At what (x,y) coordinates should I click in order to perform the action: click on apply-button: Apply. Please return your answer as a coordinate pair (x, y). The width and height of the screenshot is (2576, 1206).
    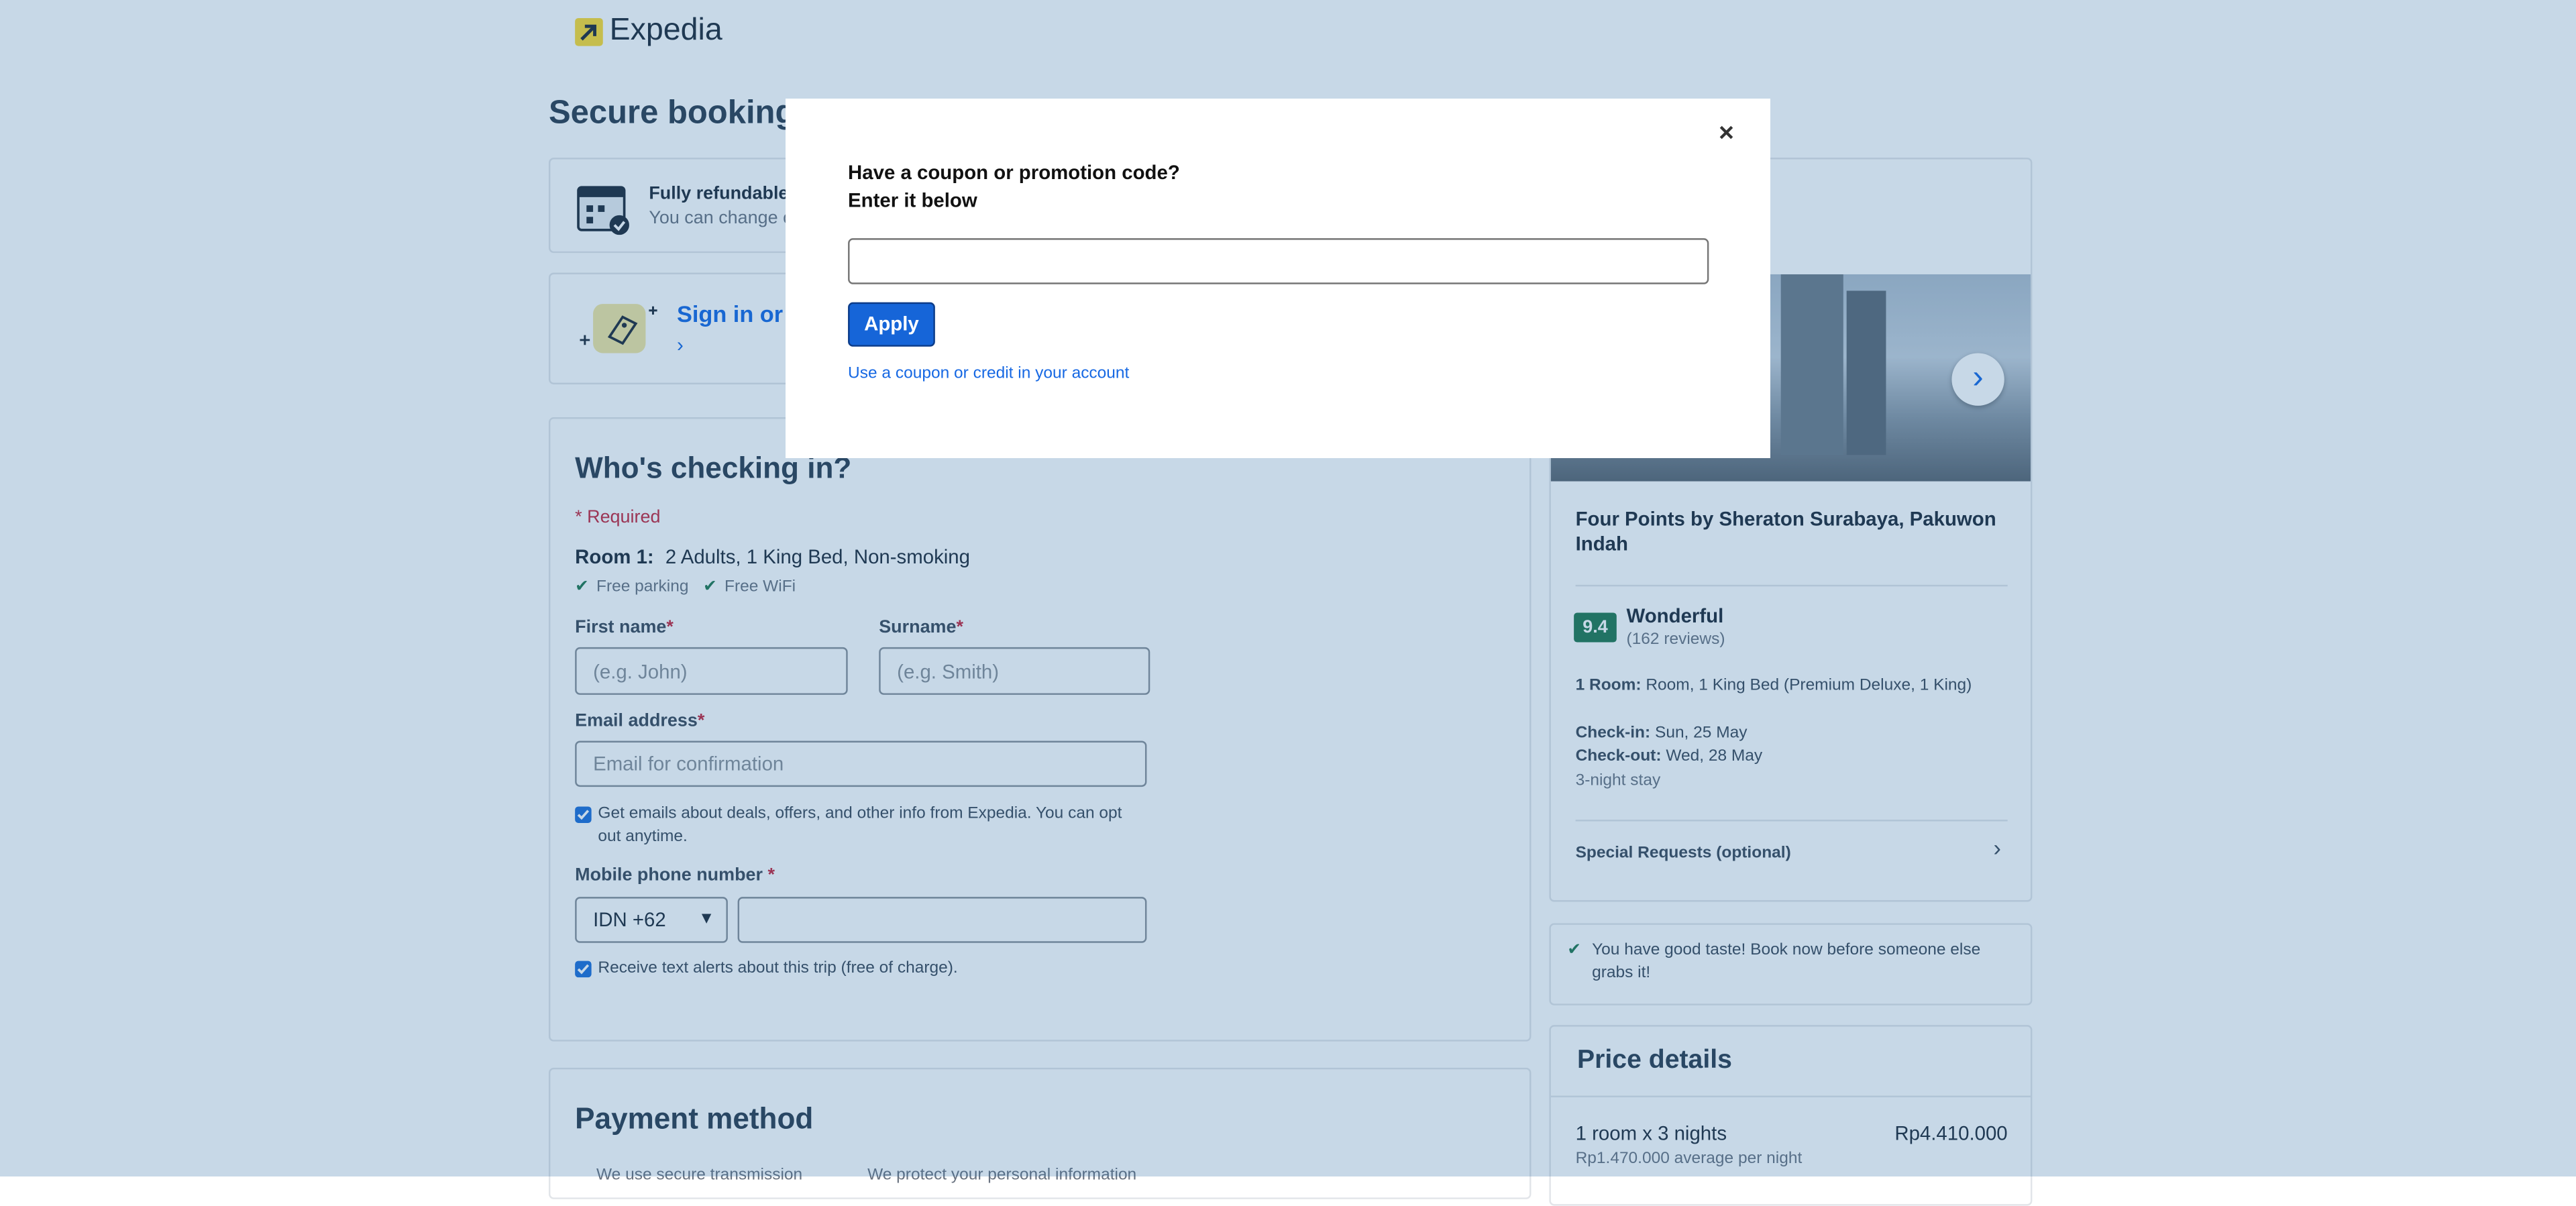
    Looking at the image, I should click on (891, 324).